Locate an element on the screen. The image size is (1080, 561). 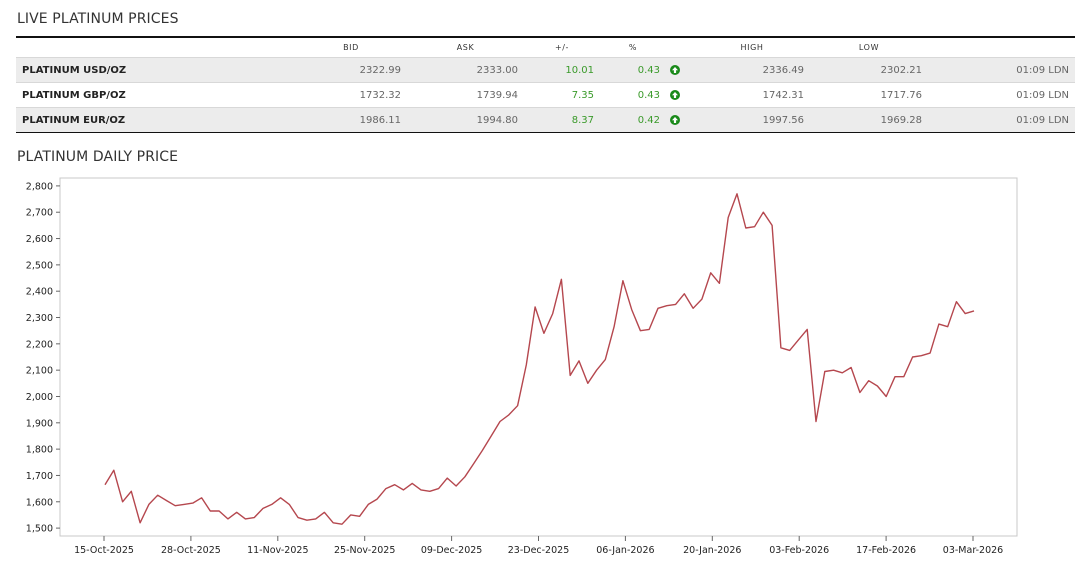
y-tick-label: 2,500 is located at coordinates (39, 265).